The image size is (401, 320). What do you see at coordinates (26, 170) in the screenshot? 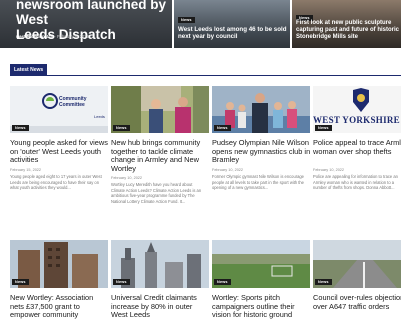
I see `card-date: February 15, 2022` at bounding box center [26, 170].